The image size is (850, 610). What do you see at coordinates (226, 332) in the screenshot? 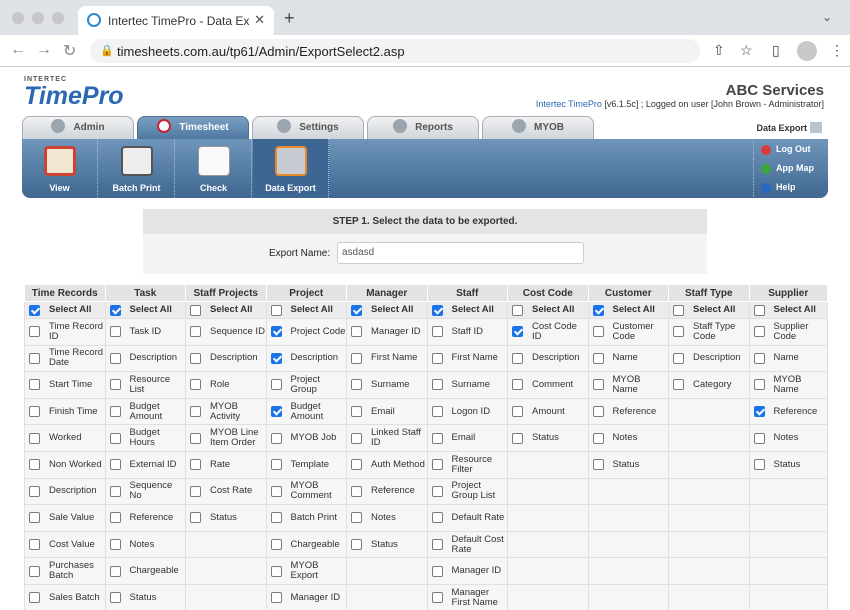
I see `field-option: Sequence ID` at bounding box center [226, 332].